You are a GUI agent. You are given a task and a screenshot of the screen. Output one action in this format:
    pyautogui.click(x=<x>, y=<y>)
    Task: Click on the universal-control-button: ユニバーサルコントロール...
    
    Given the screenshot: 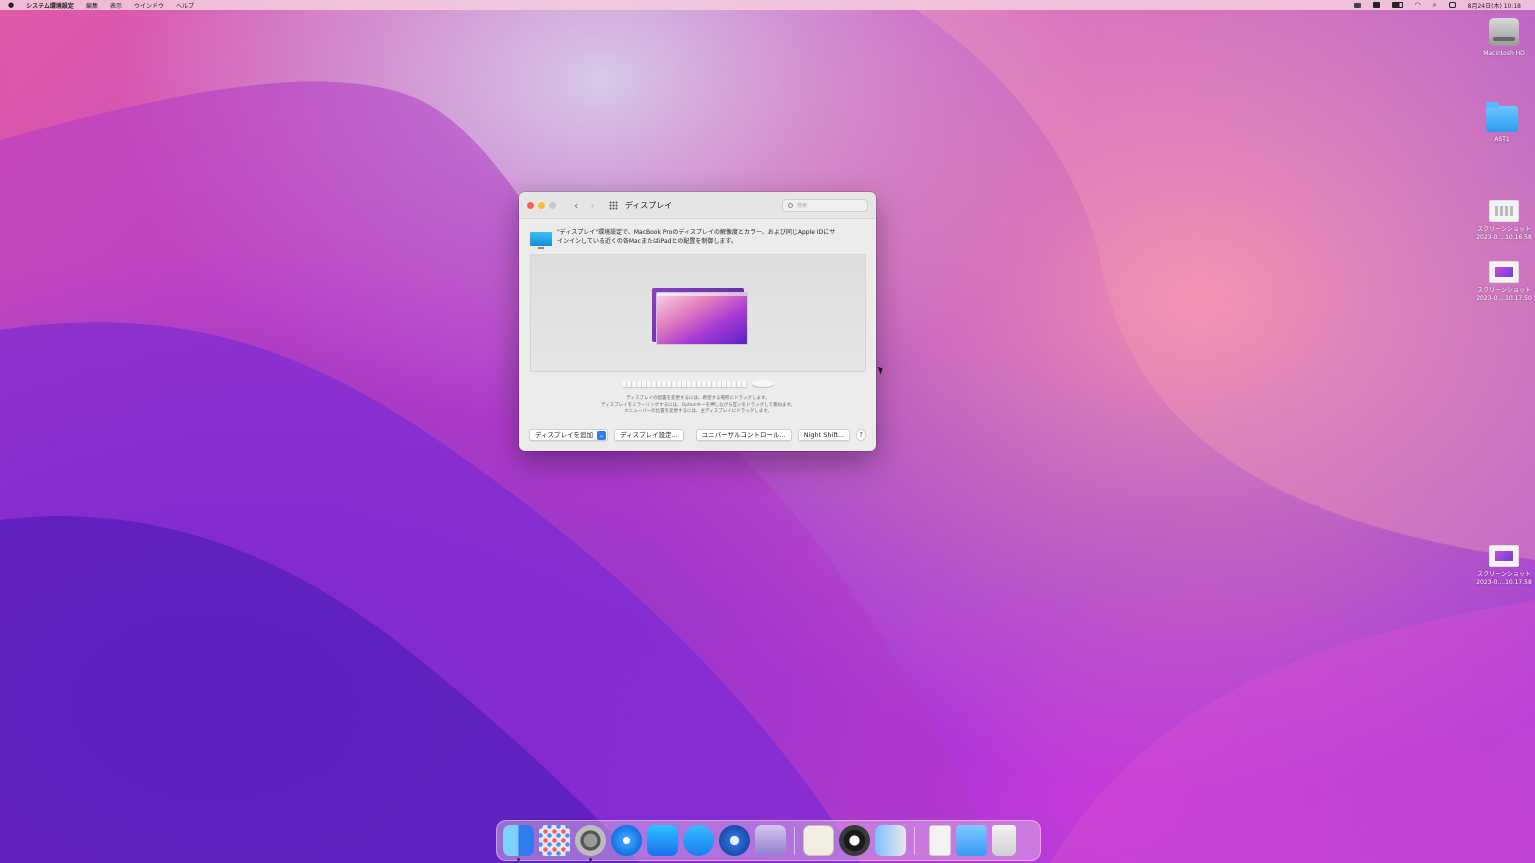 What is the action you would take?
    pyautogui.click(x=743, y=435)
    